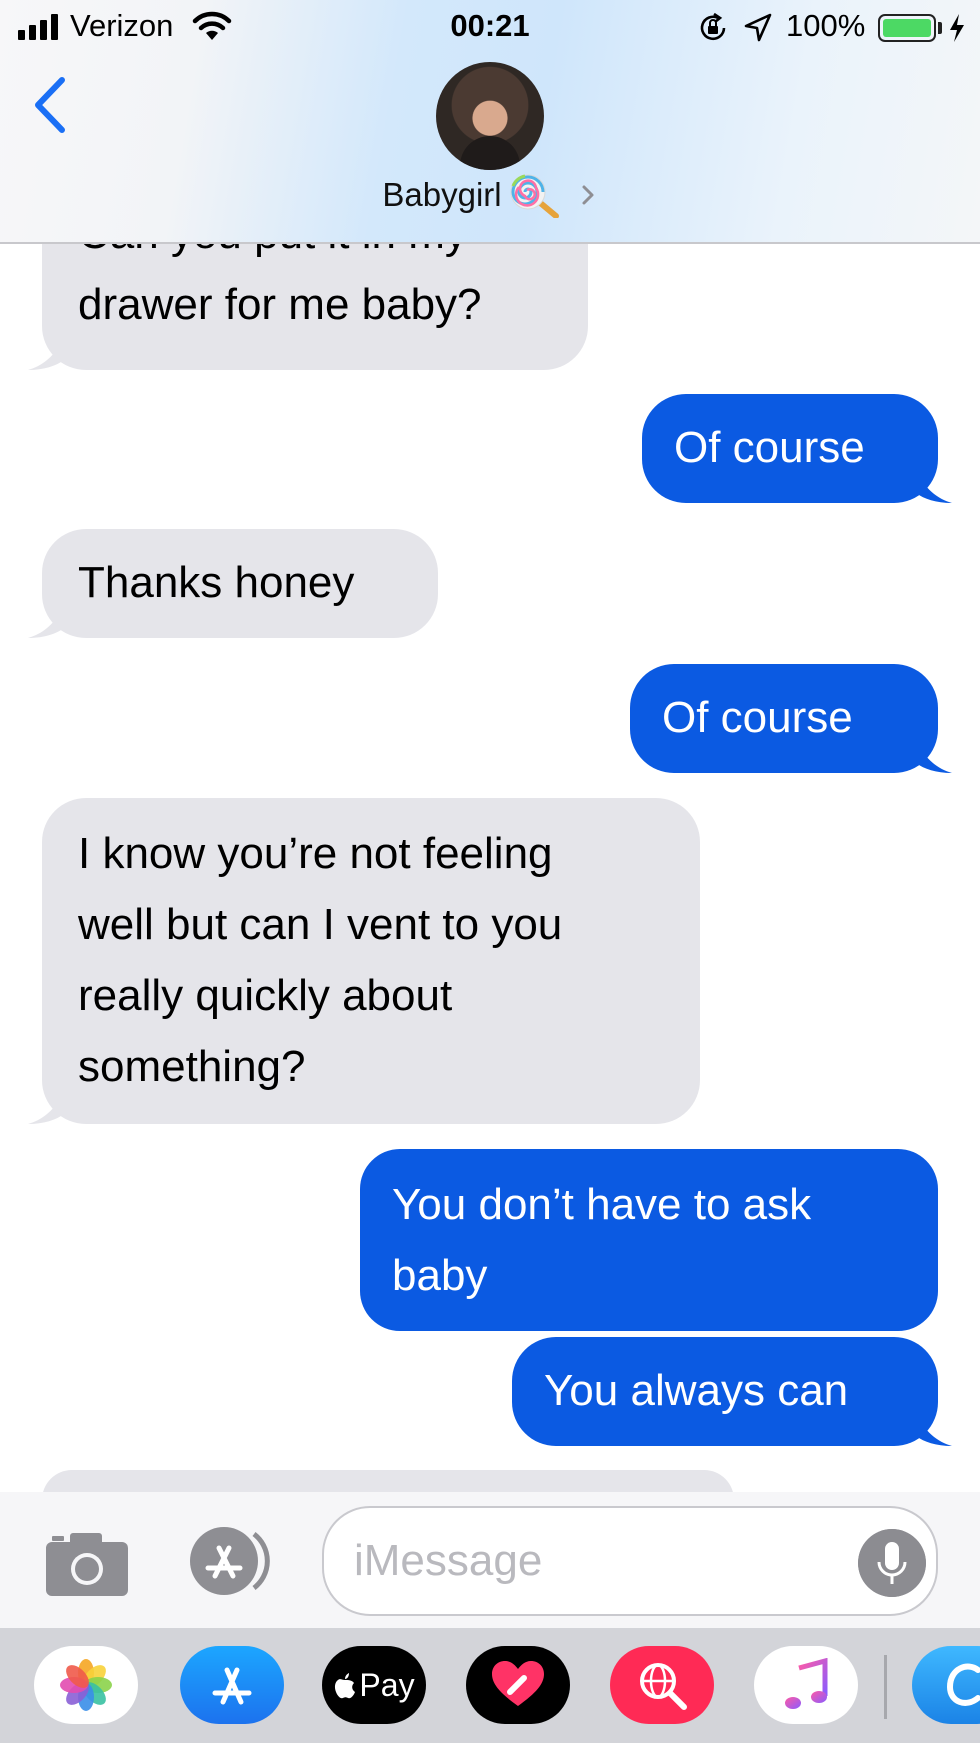 Image resolution: width=980 pixels, height=1743 pixels. I want to click on battery-icon, so click(907, 28).